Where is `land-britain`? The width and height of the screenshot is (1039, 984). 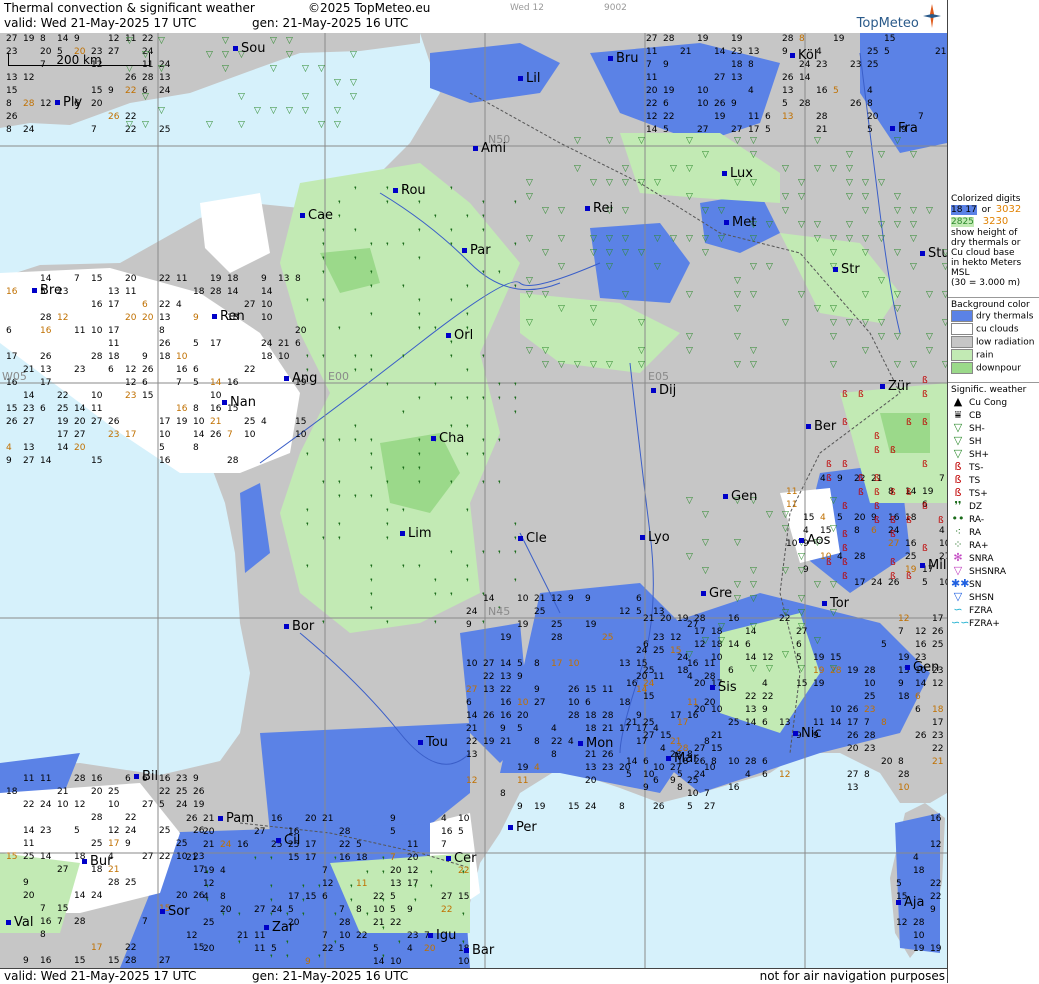 land-britain is located at coordinates (210, 80).